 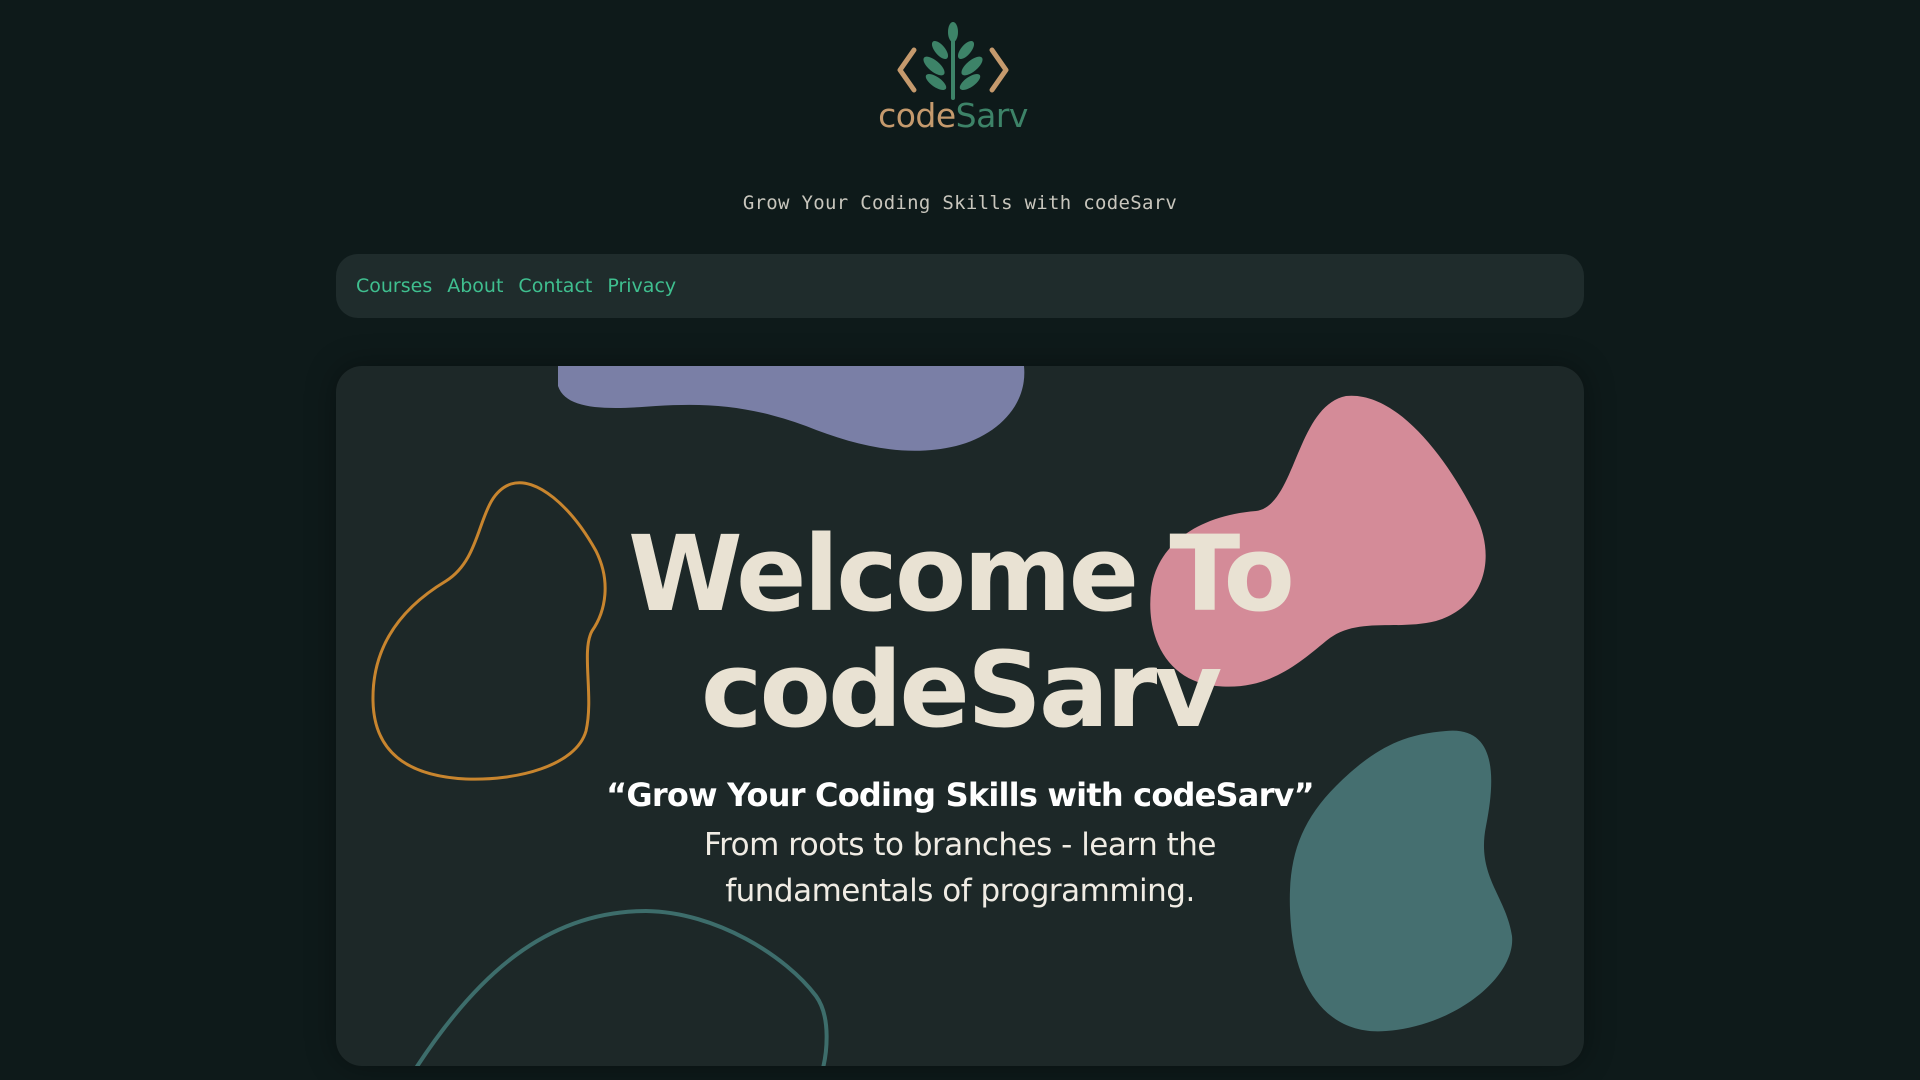 I want to click on brand-logo: codeSarv, so click(x=953, y=81).